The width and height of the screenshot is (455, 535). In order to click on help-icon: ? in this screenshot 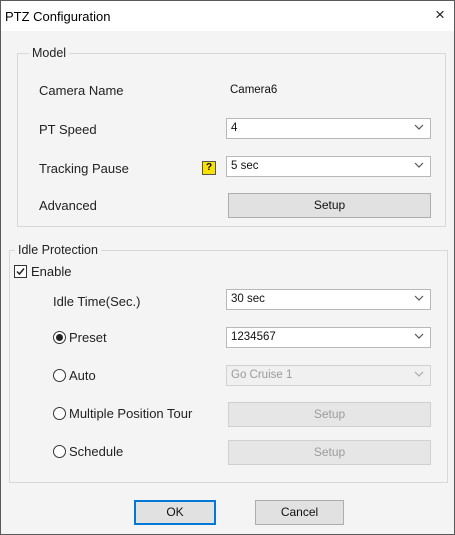, I will do `click(209, 168)`.